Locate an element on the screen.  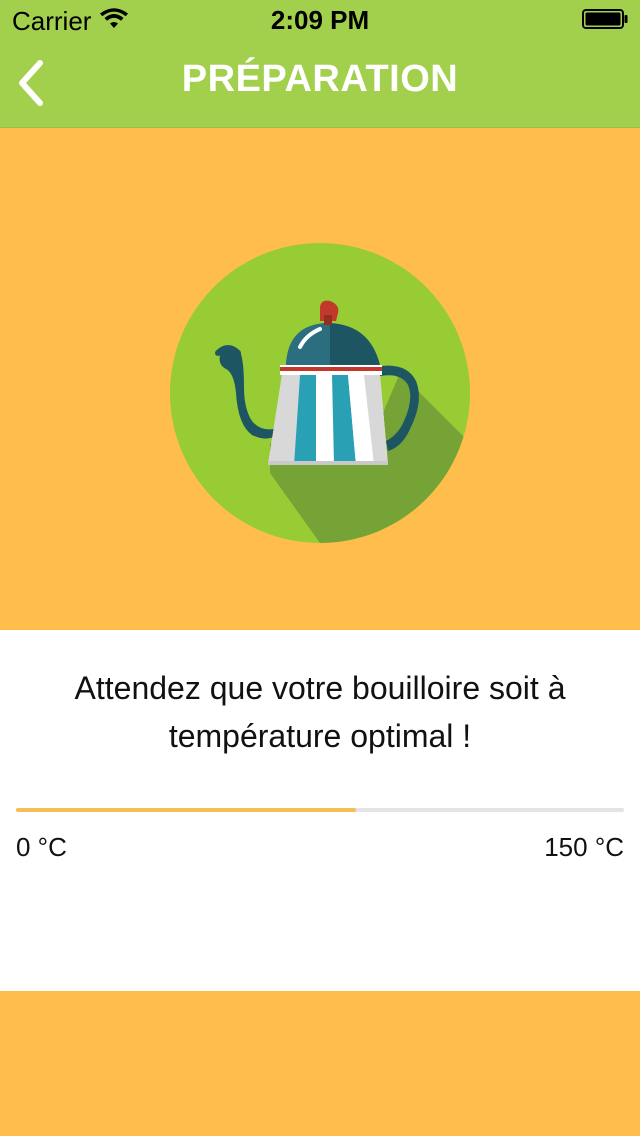
status-bar: Carrier 2:09 PM is located at coordinates (320, 20).